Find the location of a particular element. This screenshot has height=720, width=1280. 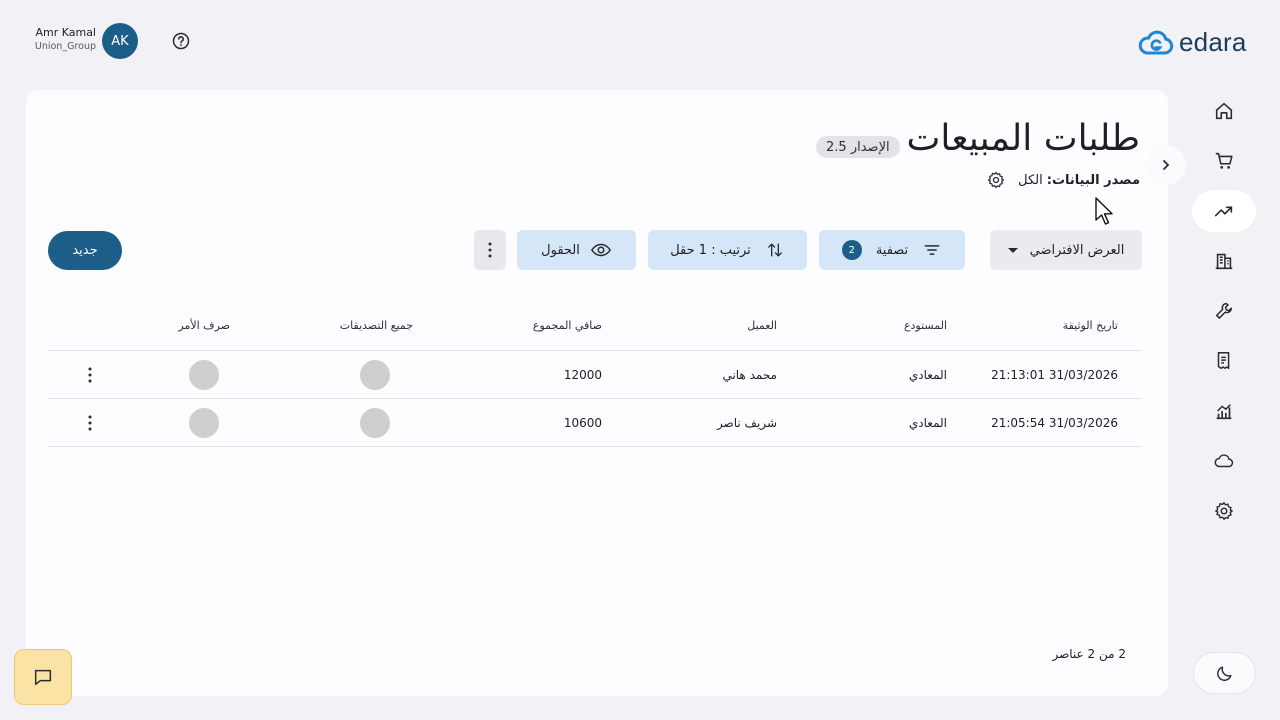

column-header: صرف الأمر is located at coordinates (204, 325).